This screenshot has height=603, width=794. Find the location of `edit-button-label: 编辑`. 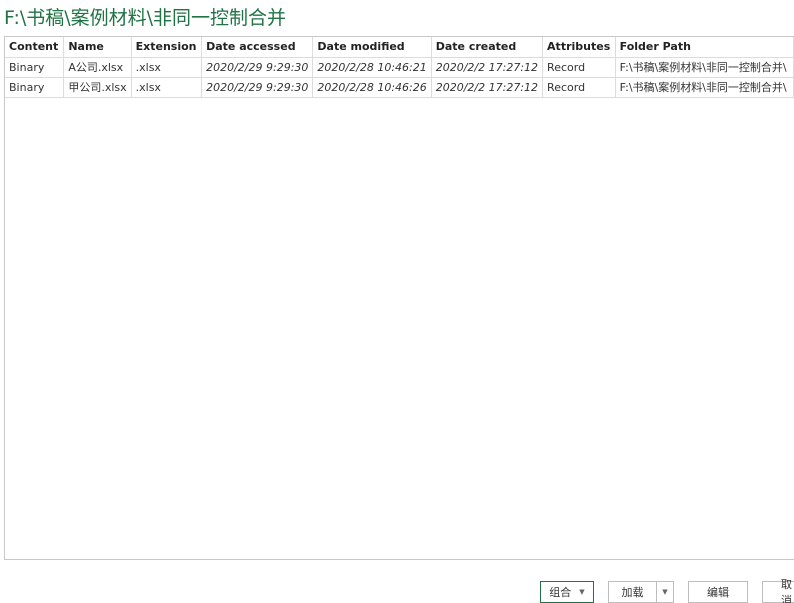

edit-button-label: 编辑 is located at coordinates (718, 592).